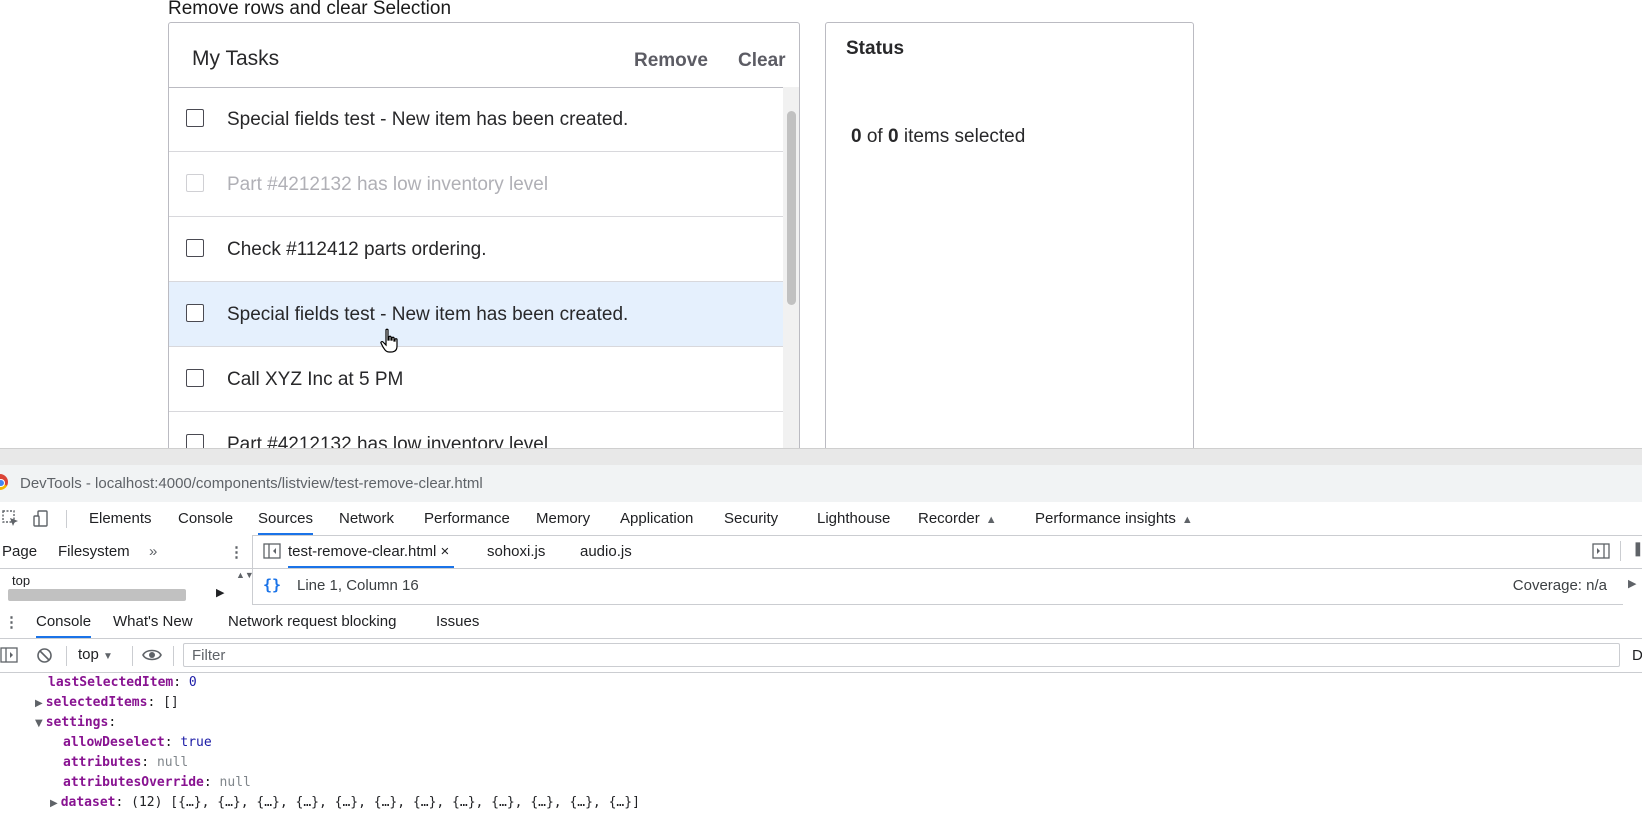  Describe the element at coordinates (358, 585) in the screenshot. I see `cursor-position: Line 1, Column 16` at that location.